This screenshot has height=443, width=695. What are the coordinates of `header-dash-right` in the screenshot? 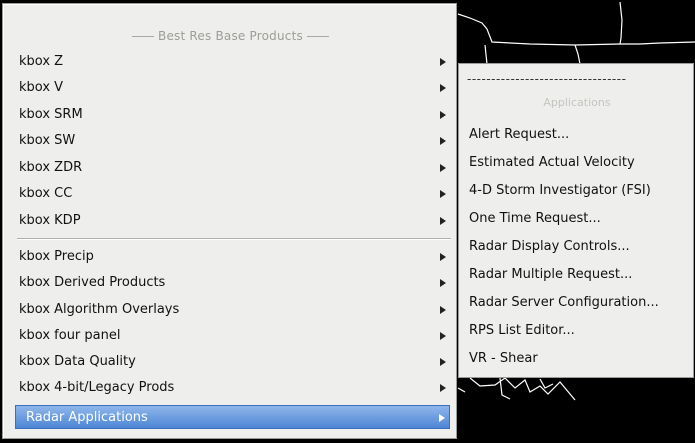 It's located at (317, 36).